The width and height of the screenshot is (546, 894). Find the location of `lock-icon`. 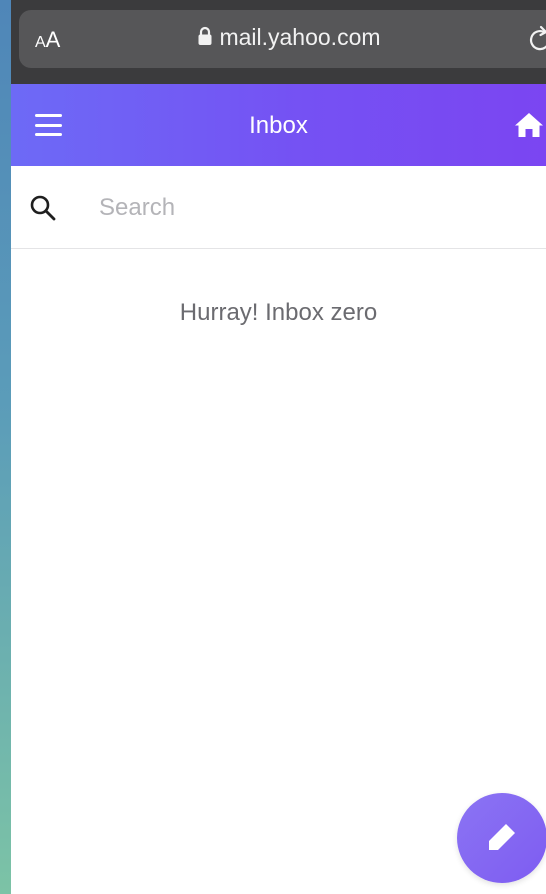

lock-icon is located at coordinates (205, 38).